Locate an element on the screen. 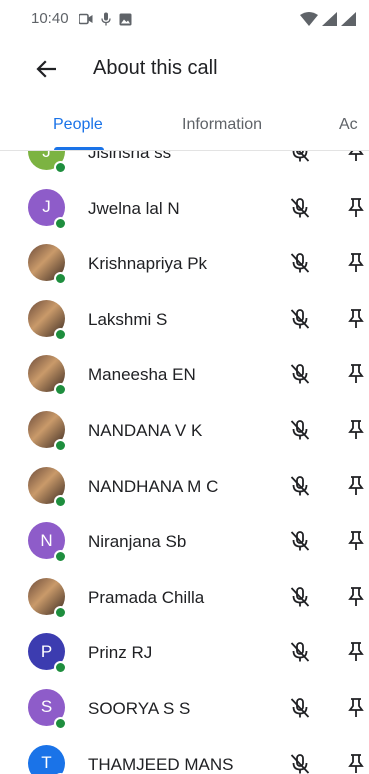 The height and width of the screenshot is (774, 369). back-button is located at coordinates (46, 69).